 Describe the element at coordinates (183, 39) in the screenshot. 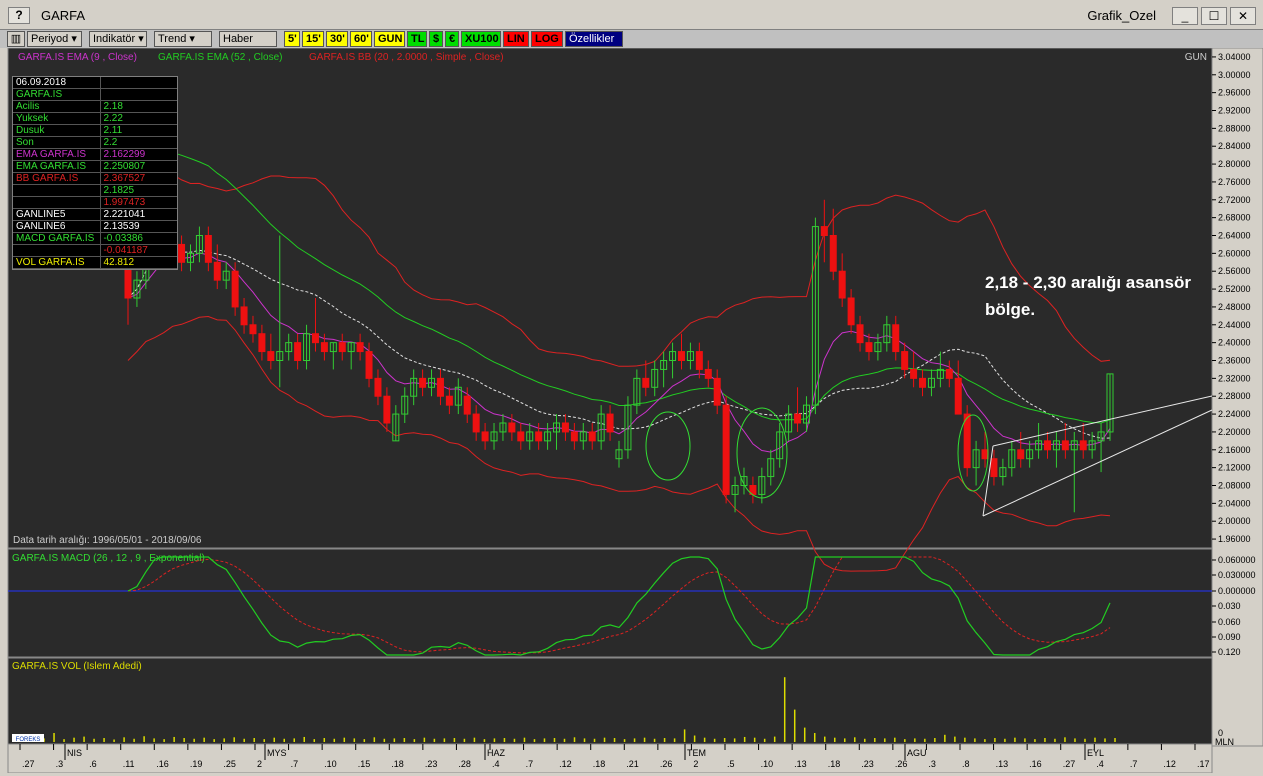

I see `toolbar-button-2: Trend ▾` at that location.